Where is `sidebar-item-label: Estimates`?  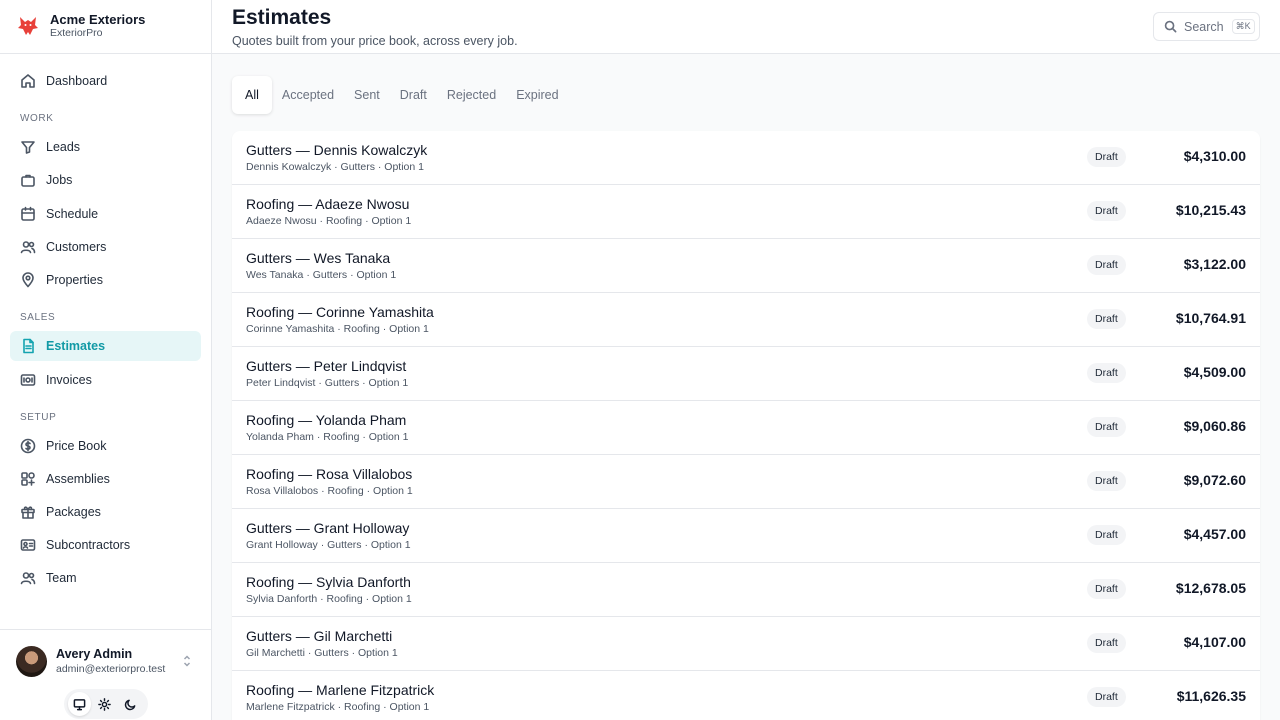 sidebar-item-label: Estimates is located at coordinates (76, 346).